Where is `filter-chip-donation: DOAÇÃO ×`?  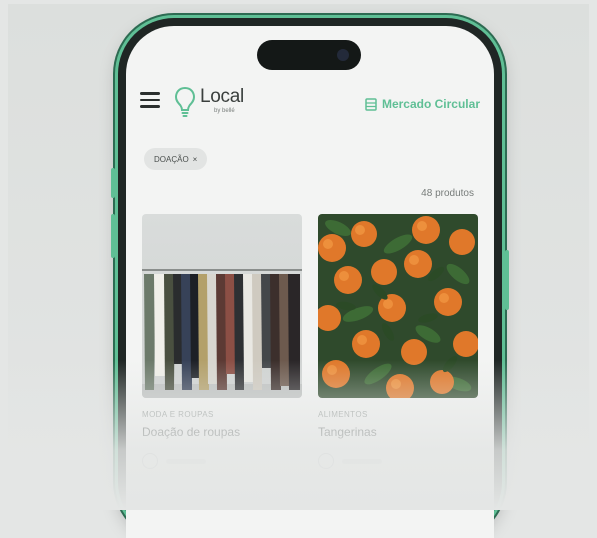 filter-chip-donation: DOAÇÃO × is located at coordinates (176, 159).